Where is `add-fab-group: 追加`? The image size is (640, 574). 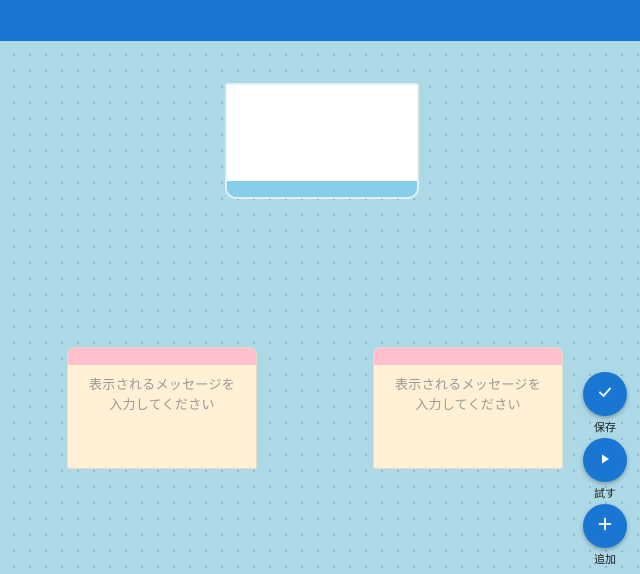
add-fab-group: 追加 is located at coordinates (605, 535).